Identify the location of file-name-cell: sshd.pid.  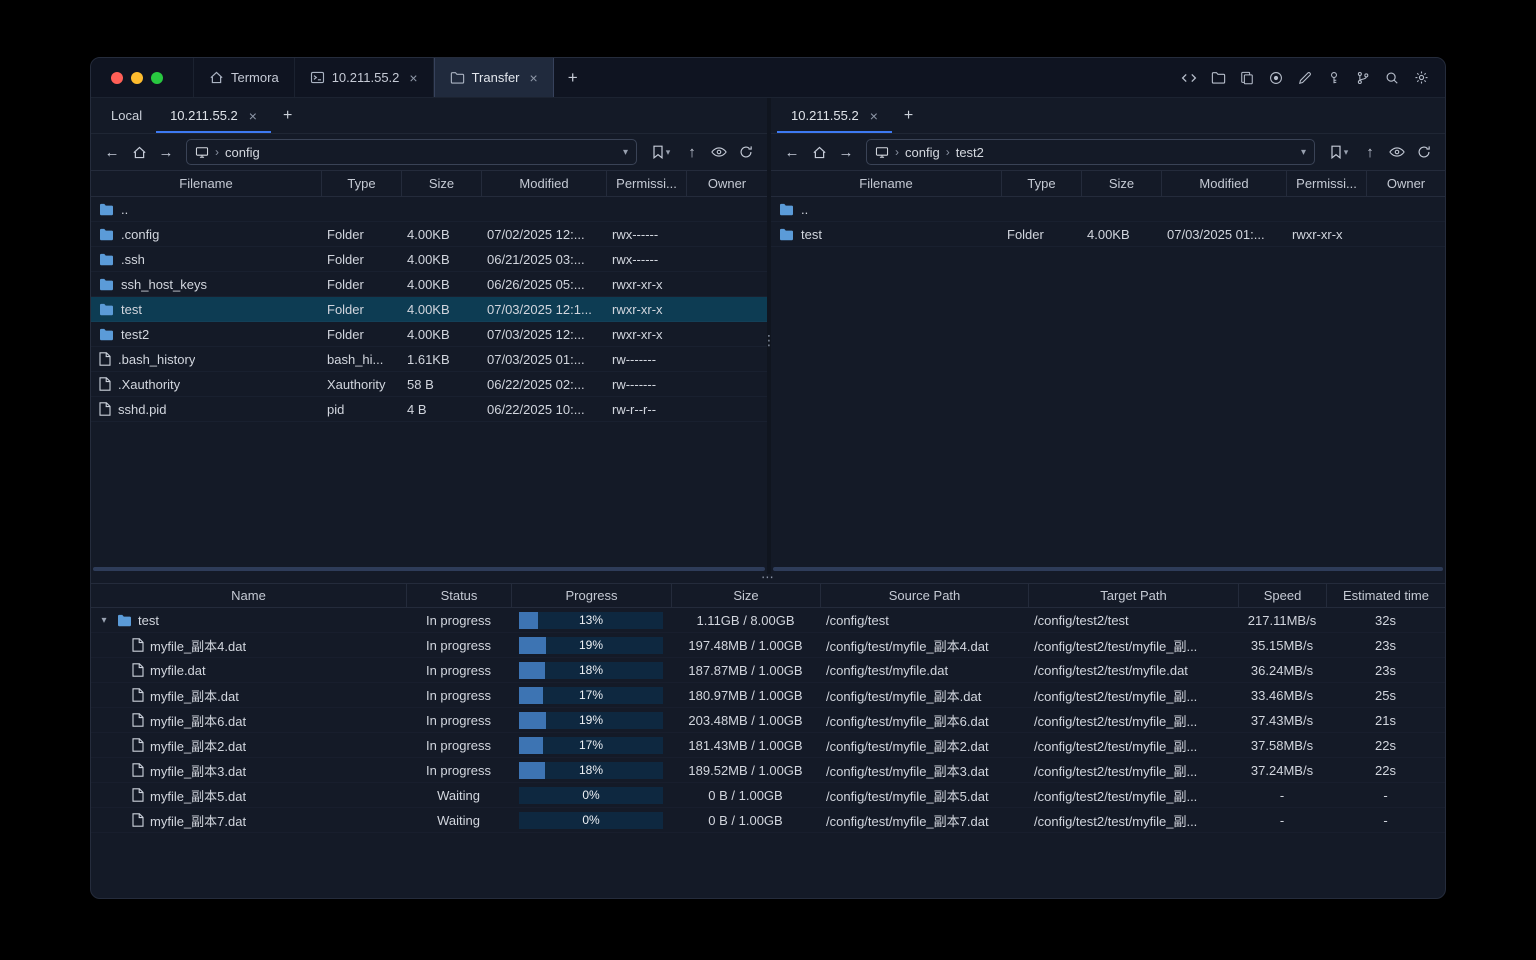
(206, 409).